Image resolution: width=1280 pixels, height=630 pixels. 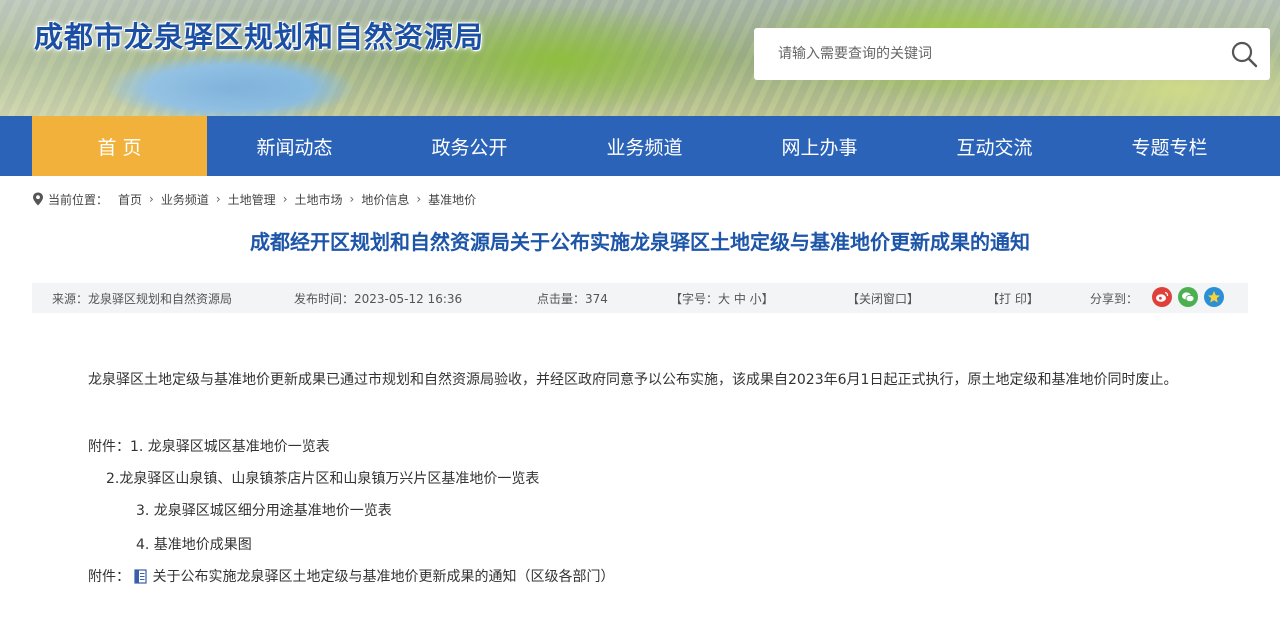 I want to click on nav-item-home: 首 页, so click(x=119, y=146).